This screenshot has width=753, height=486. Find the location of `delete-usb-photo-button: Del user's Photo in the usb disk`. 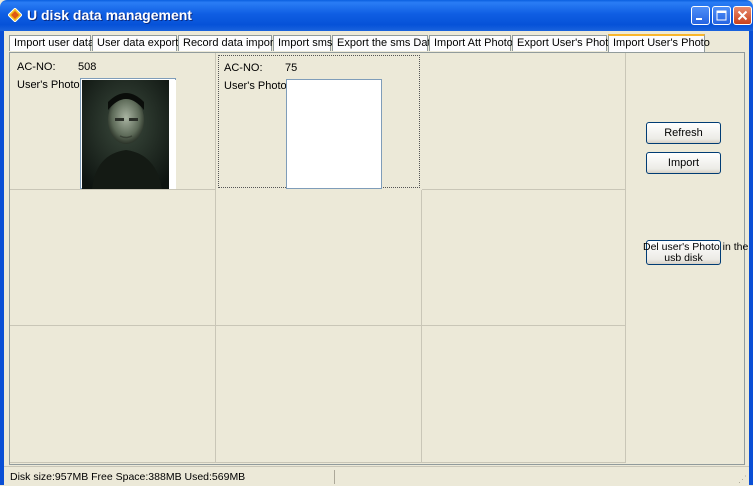

delete-usb-photo-button: Del user's Photo in the usb disk is located at coordinates (695, 252).